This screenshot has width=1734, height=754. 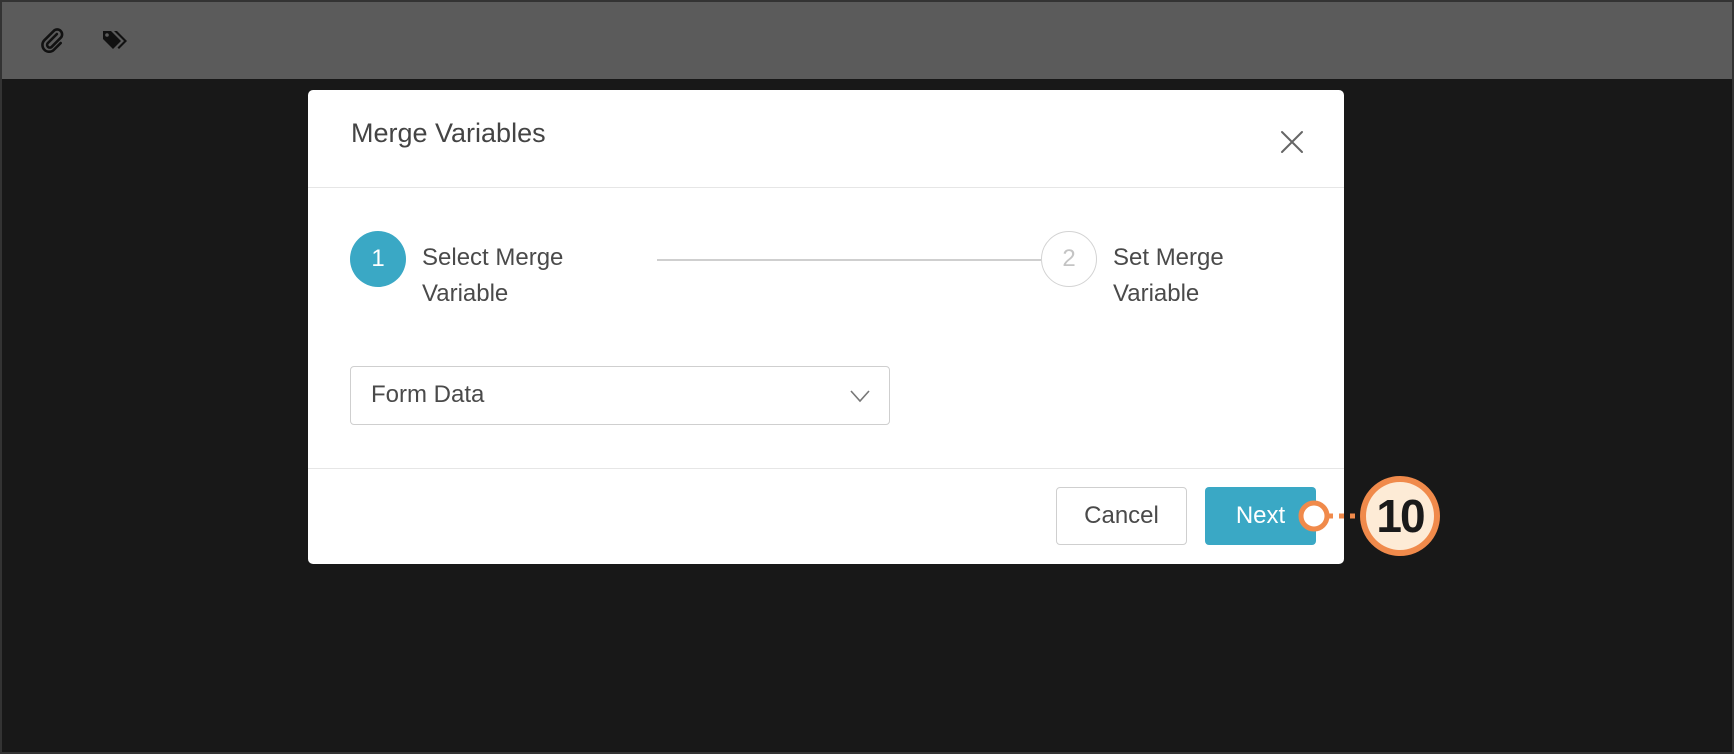 I want to click on step-1-label: Select Merge Variable, so click(x=522, y=276).